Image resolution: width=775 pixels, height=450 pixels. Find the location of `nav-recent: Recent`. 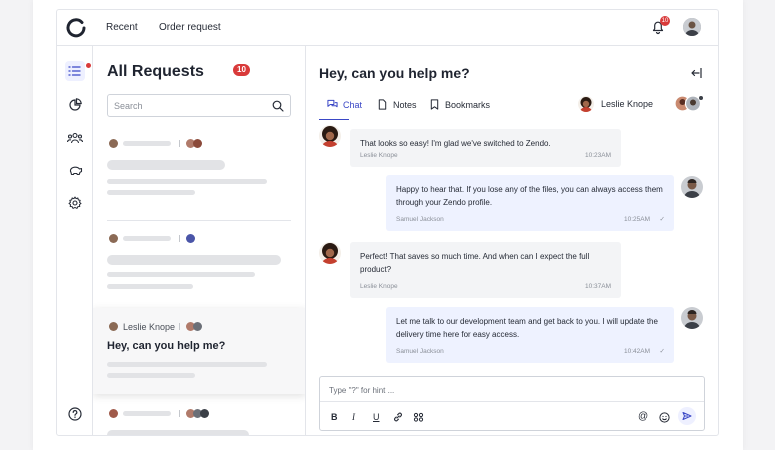

nav-recent: Recent is located at coordinates (122, 27).